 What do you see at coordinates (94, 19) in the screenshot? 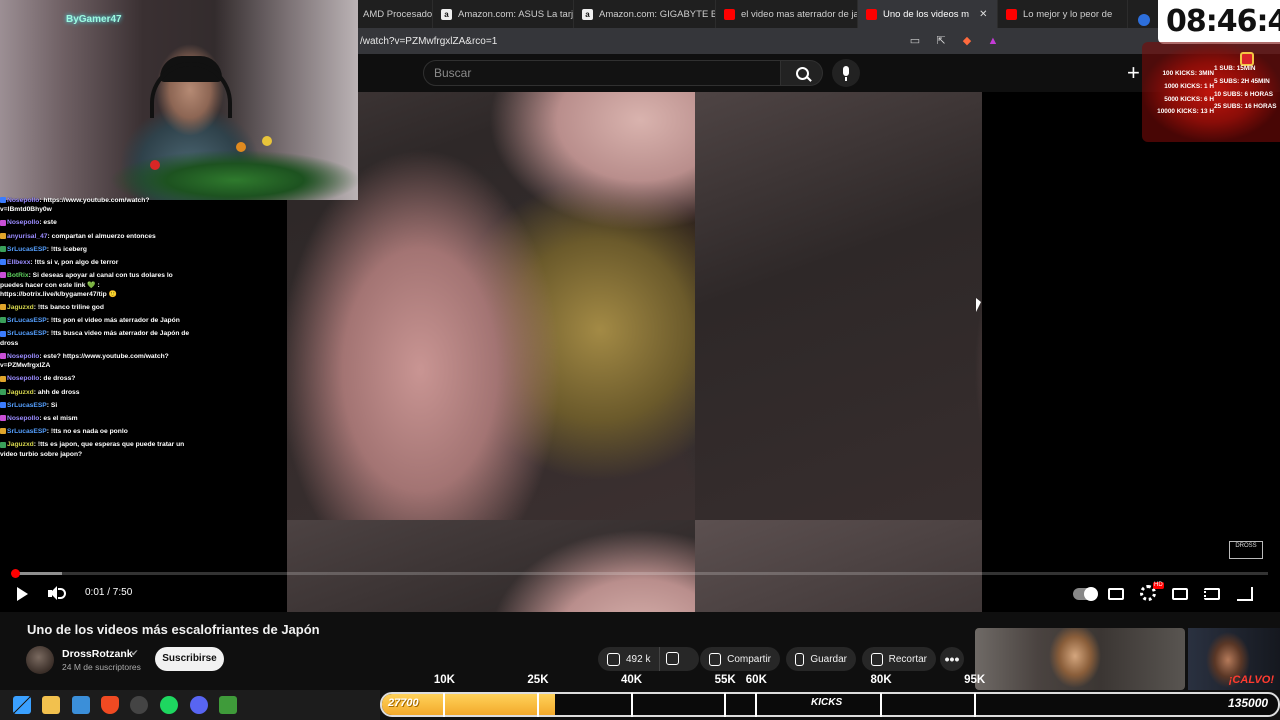
I see `streamer-brand-logo: ByGamer47` at bounding box center [94, 19].